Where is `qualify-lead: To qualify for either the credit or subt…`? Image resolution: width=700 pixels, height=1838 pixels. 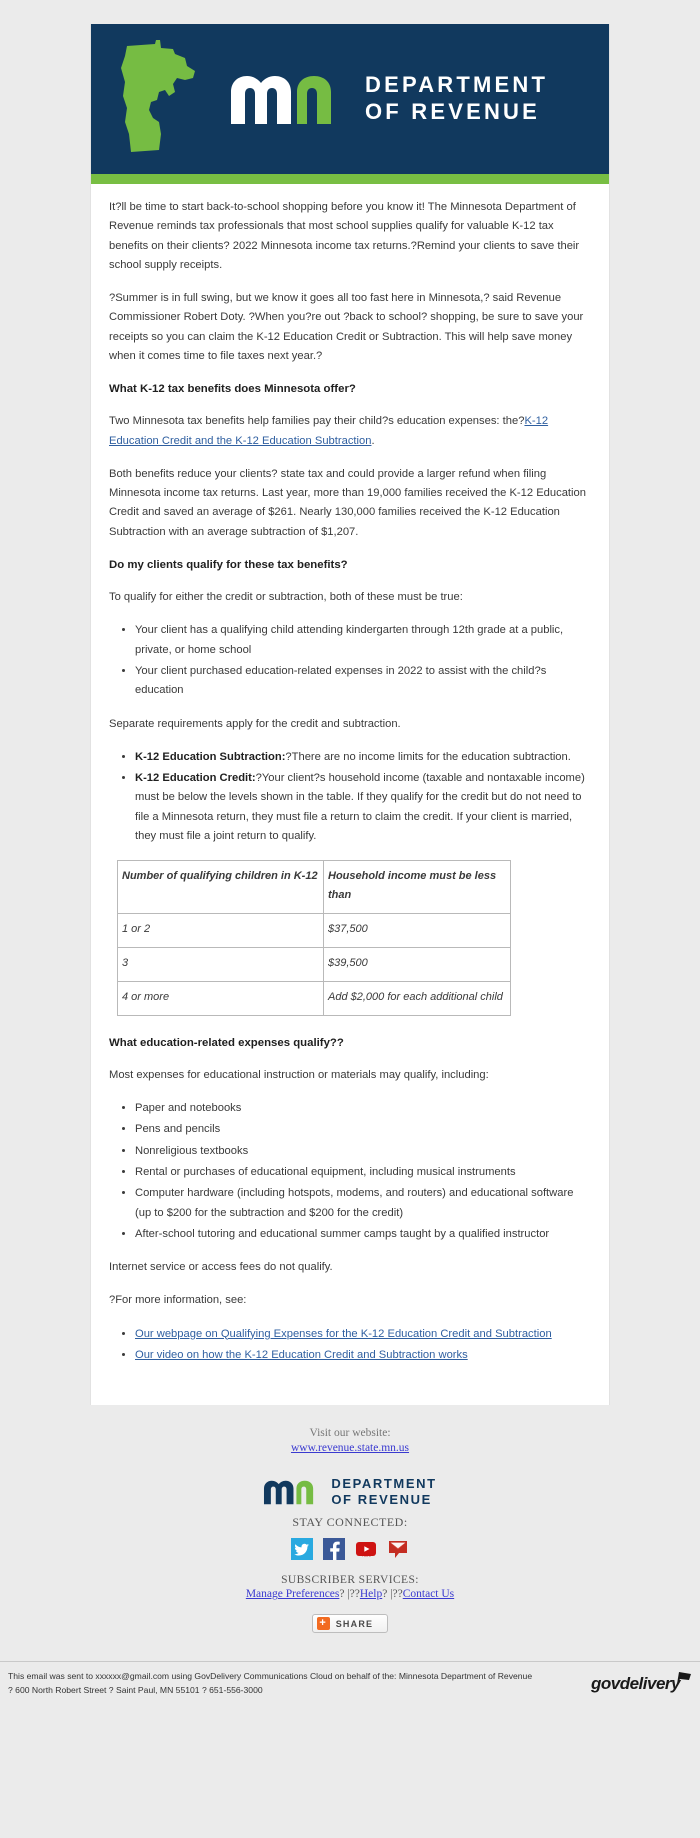 qualify-lead: To qualify for either the credit or subt… is located at coordinates (286, 597).